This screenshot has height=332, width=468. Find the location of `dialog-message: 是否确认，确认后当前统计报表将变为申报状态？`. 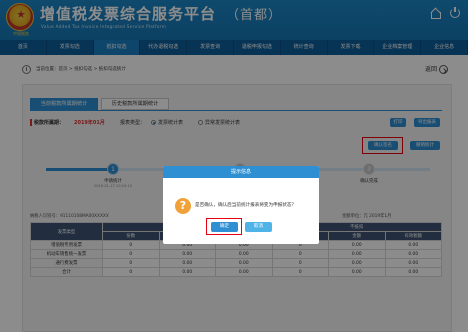

dialog-message: 是否确认，确认后当前统计报表将变为申报状态？ is located at coordinates (246, 205).